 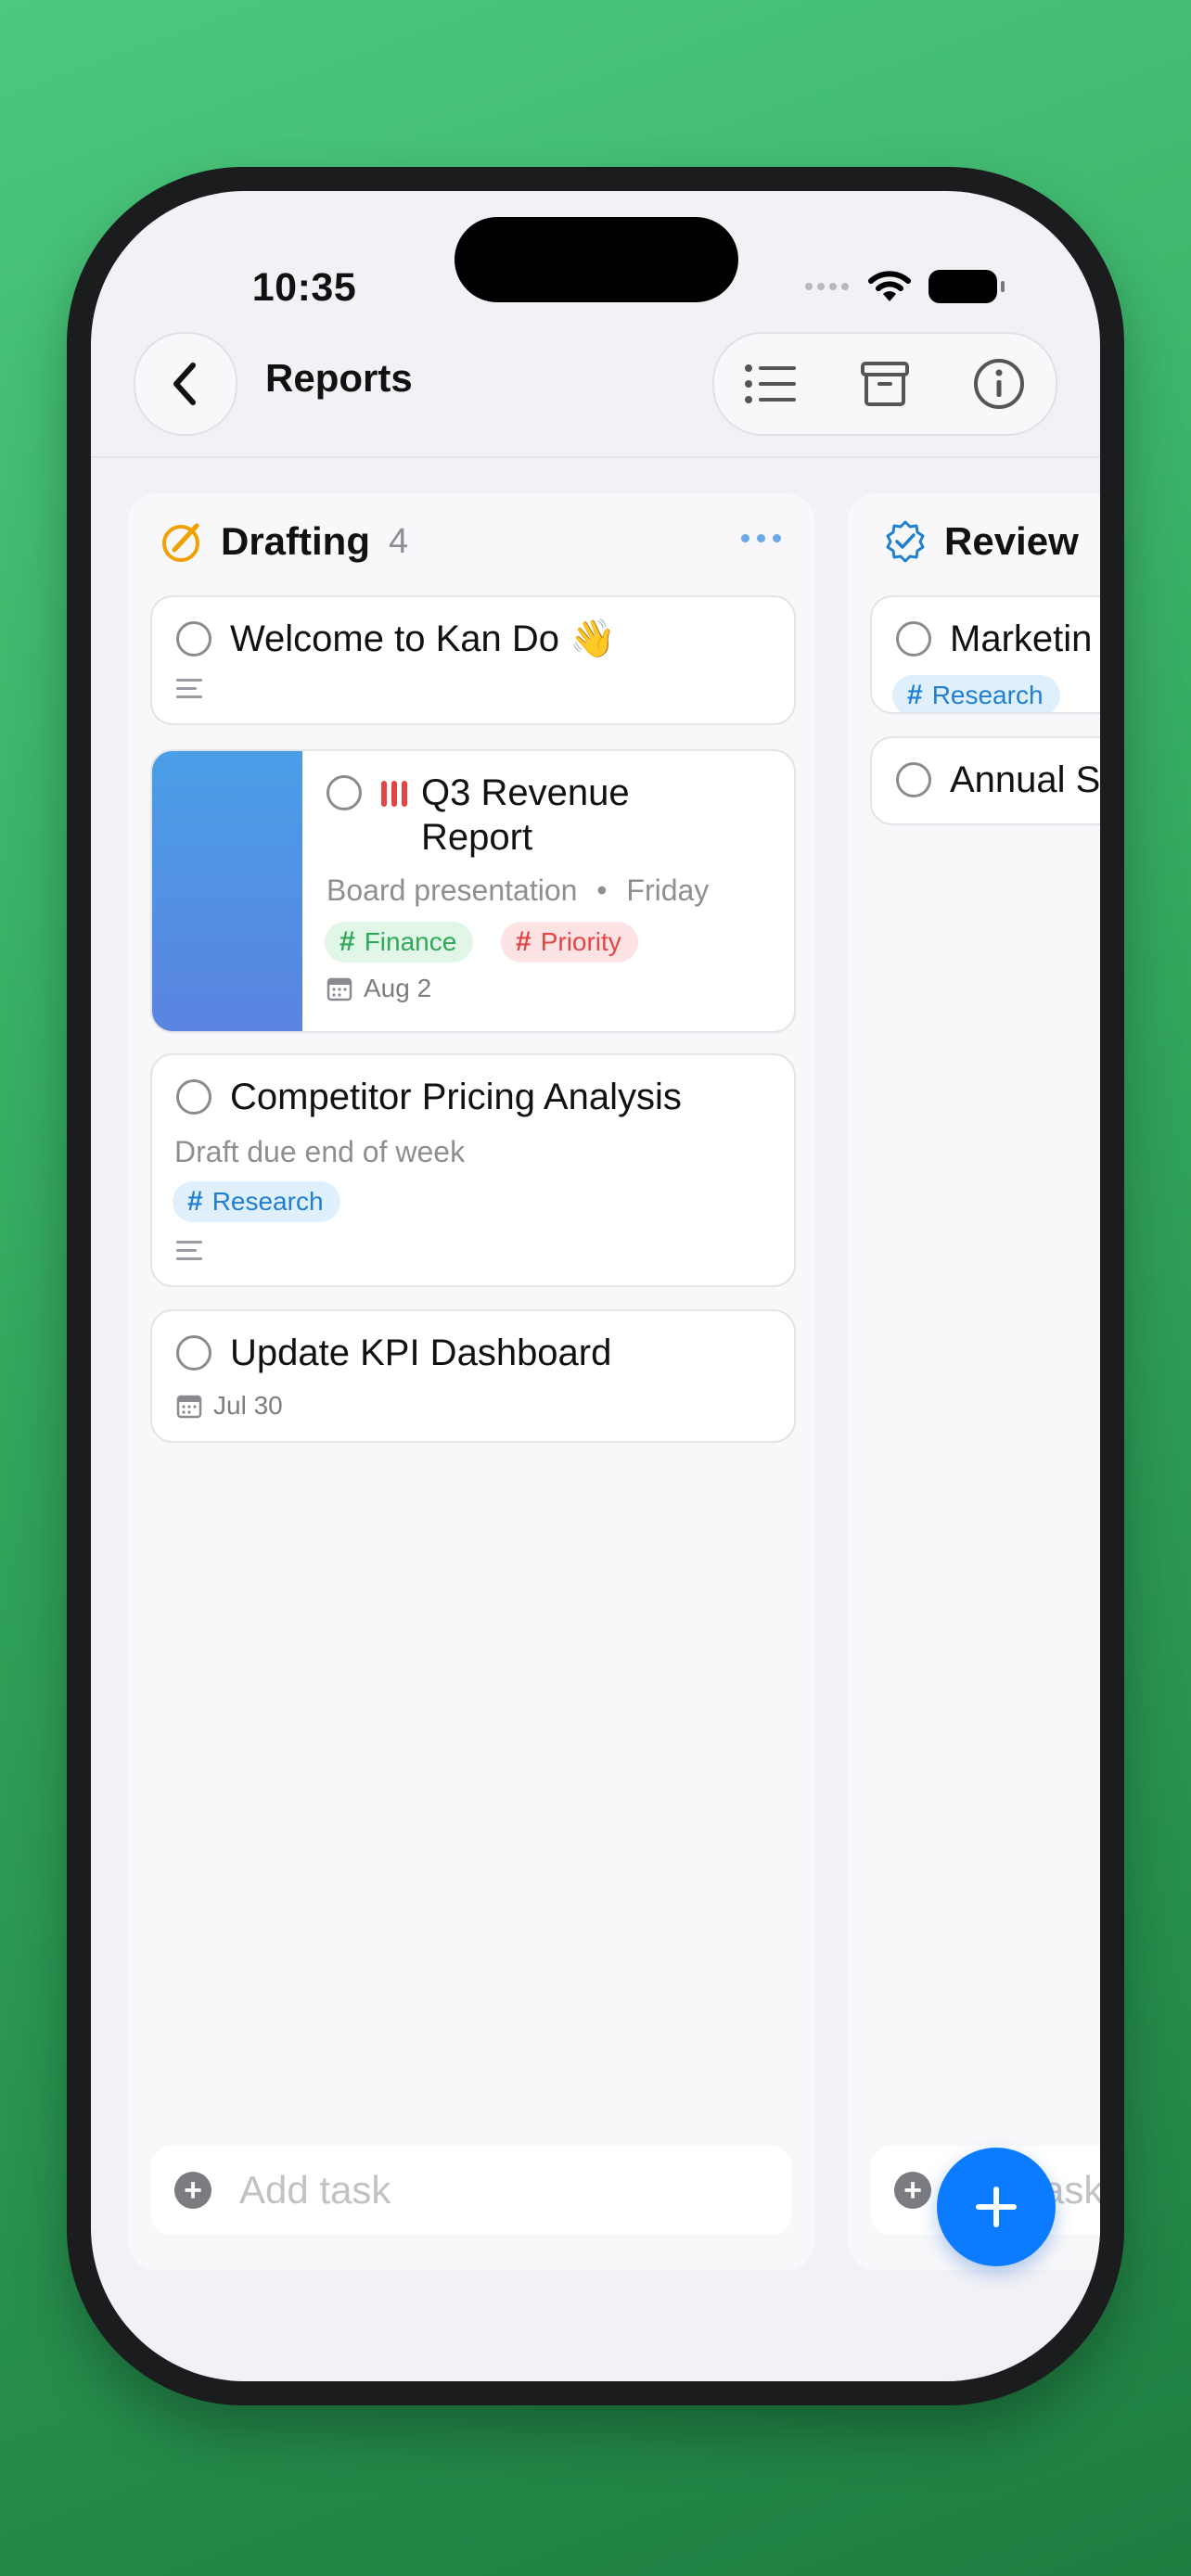 I want to click on nav-action-group, so click(x=884, y=384).